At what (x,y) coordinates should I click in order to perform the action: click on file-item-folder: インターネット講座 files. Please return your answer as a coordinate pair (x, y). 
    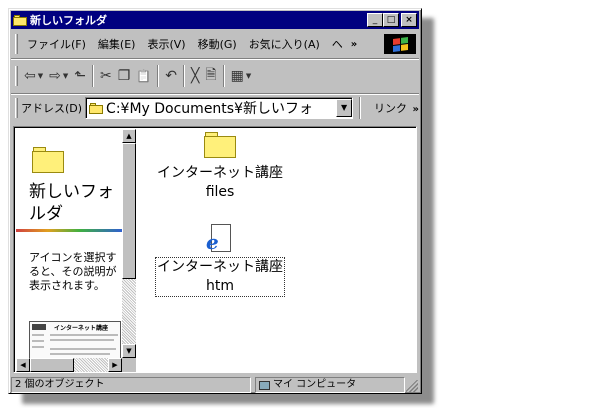
    Looking at the image, I should click on (220, 167).